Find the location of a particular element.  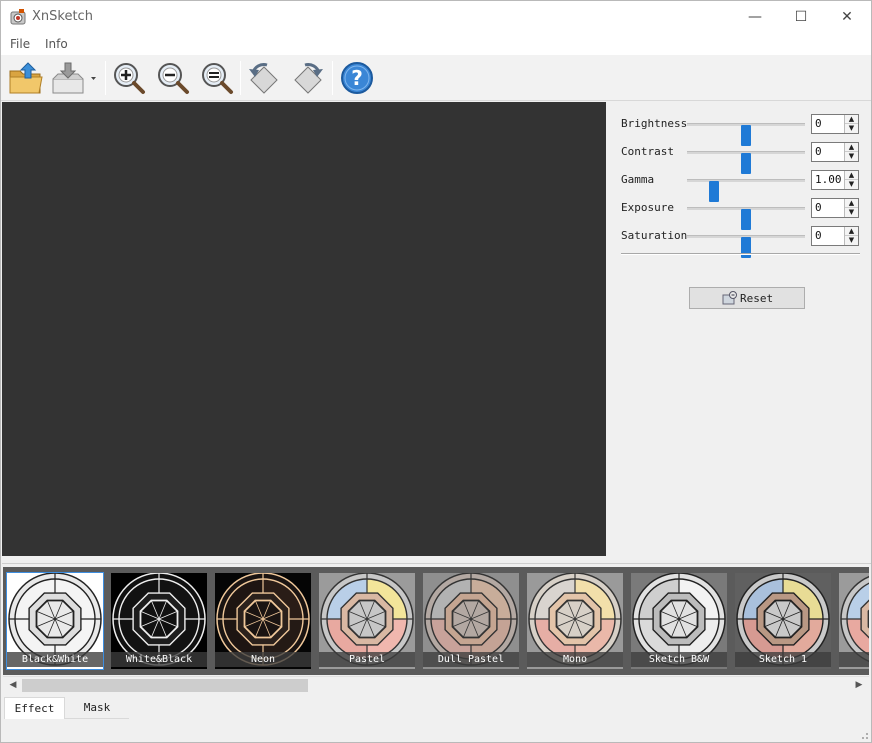

brightness-label: Brightness is located at coordinates (654, 123).